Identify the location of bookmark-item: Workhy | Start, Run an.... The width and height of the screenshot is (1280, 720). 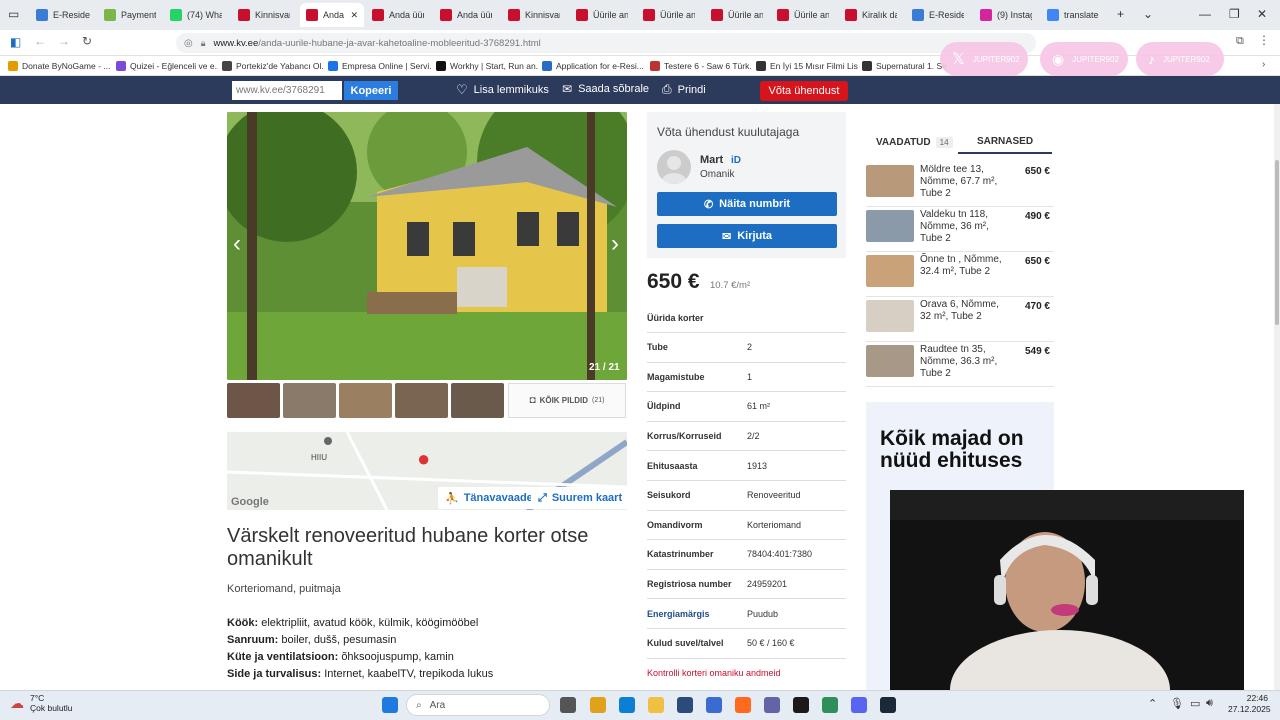
(487, 66).